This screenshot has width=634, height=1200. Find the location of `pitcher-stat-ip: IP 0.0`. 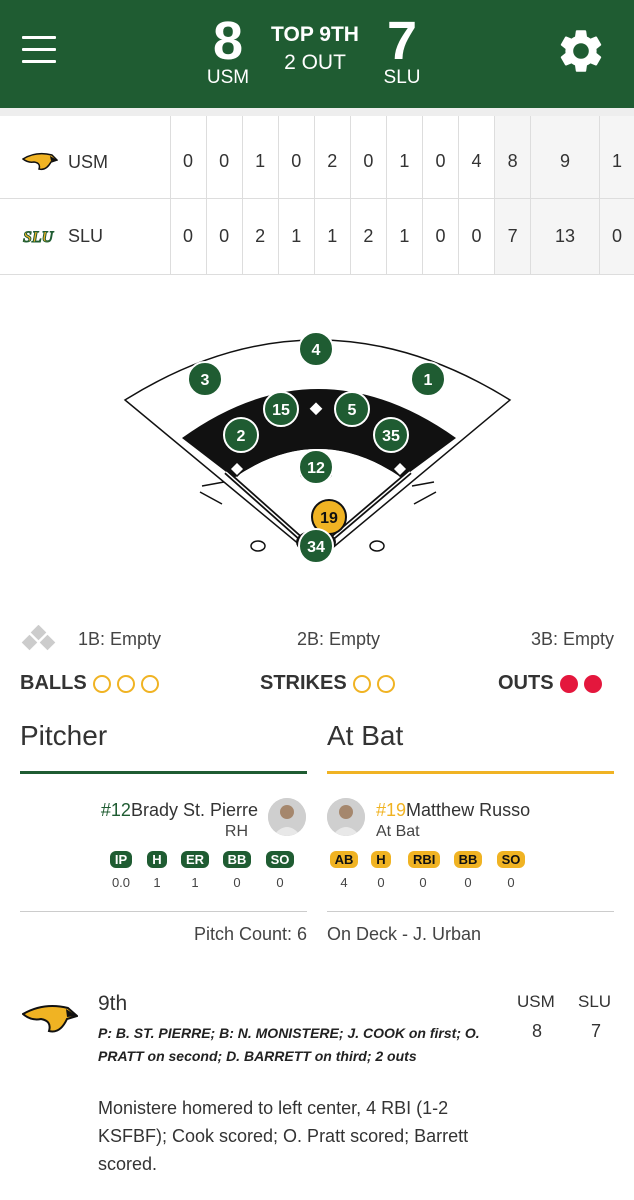

pitcher-stat-ip: IP 0.0 is located at coordinates (121, 870).